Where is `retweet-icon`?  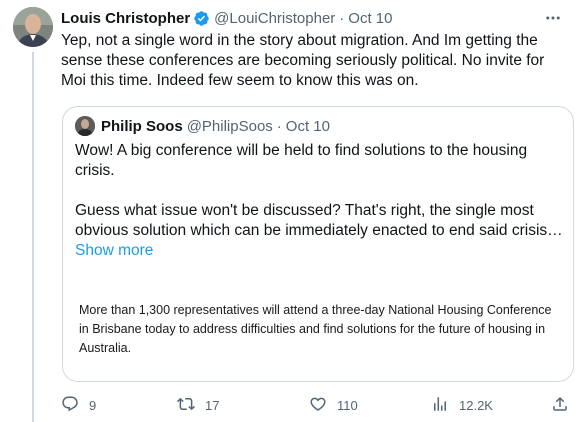 retweet-icon is located at coordinates (186, 405).